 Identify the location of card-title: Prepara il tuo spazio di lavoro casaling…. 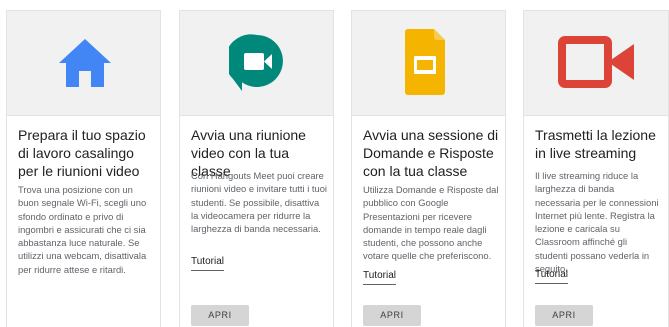
(82, 153).